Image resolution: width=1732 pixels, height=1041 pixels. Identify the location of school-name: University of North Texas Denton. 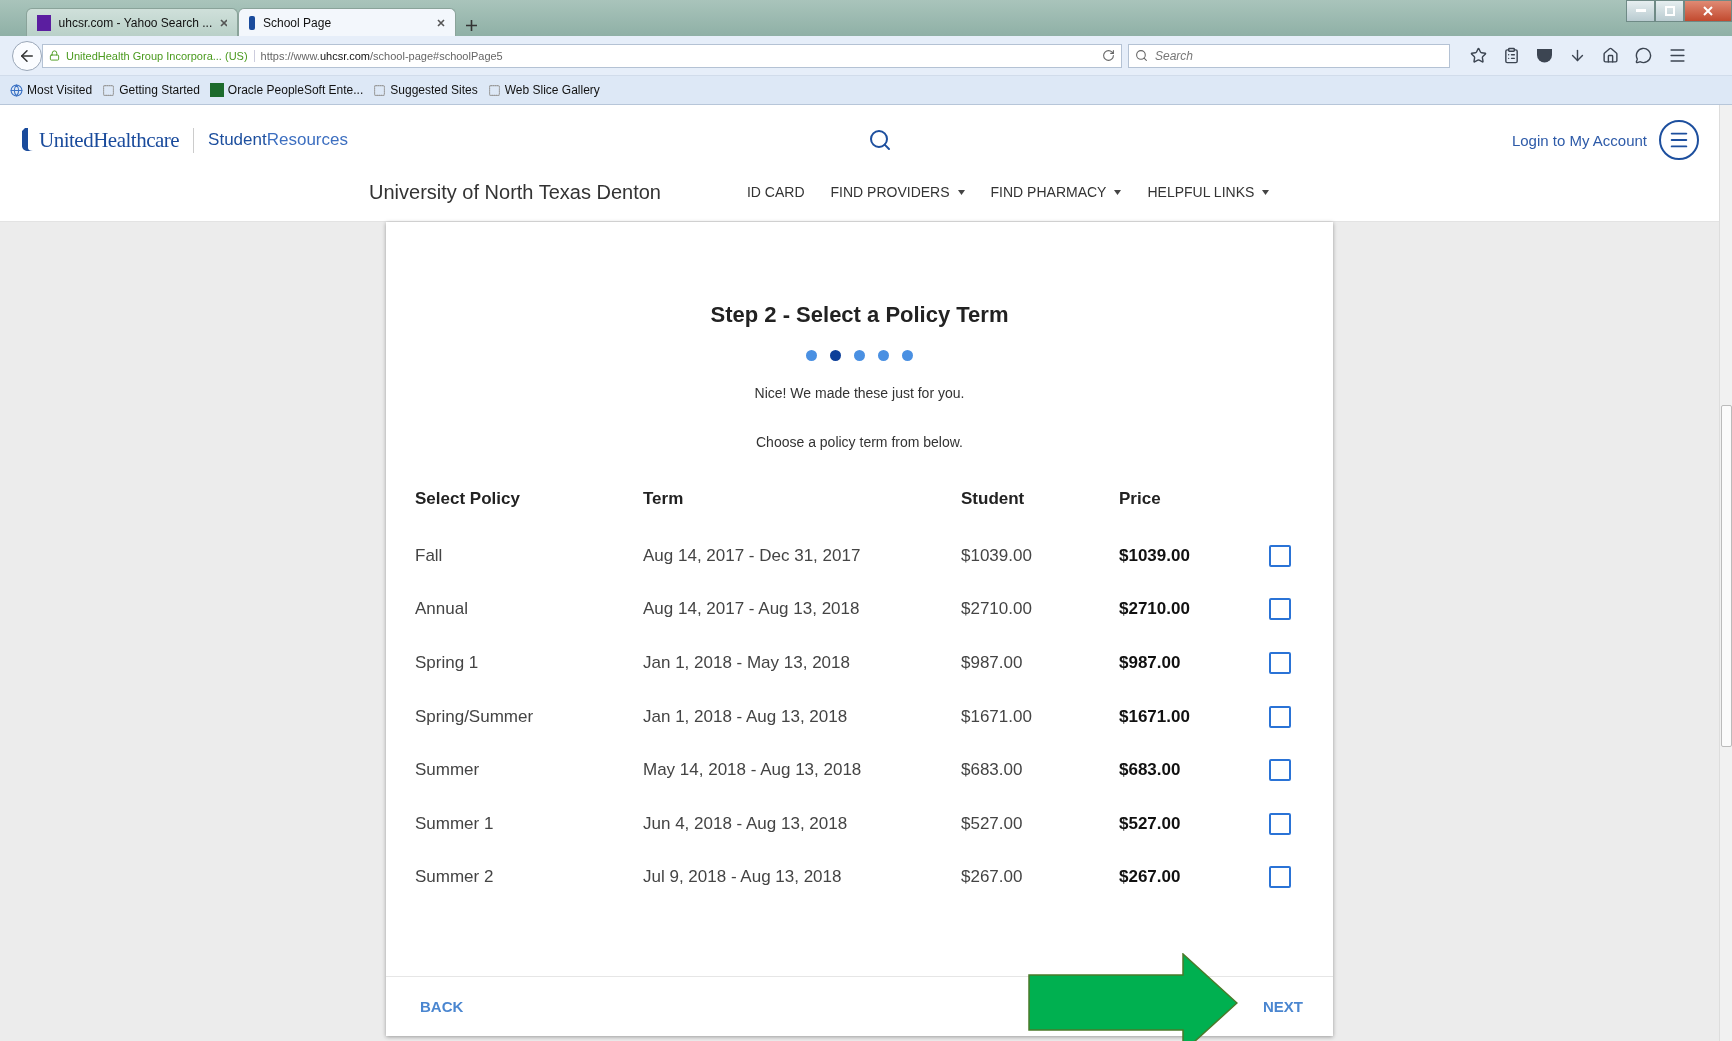
(515, 192).